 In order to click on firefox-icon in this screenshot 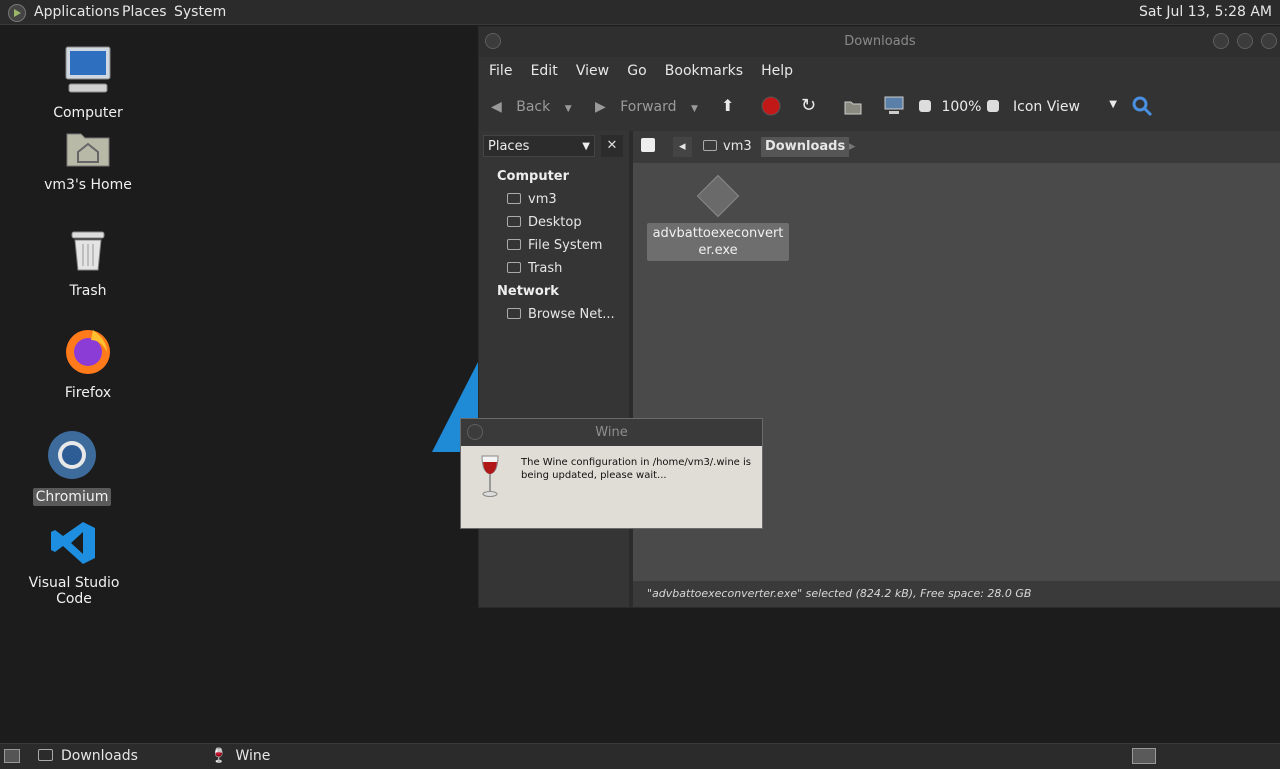, I will do `click(88, 352)`.